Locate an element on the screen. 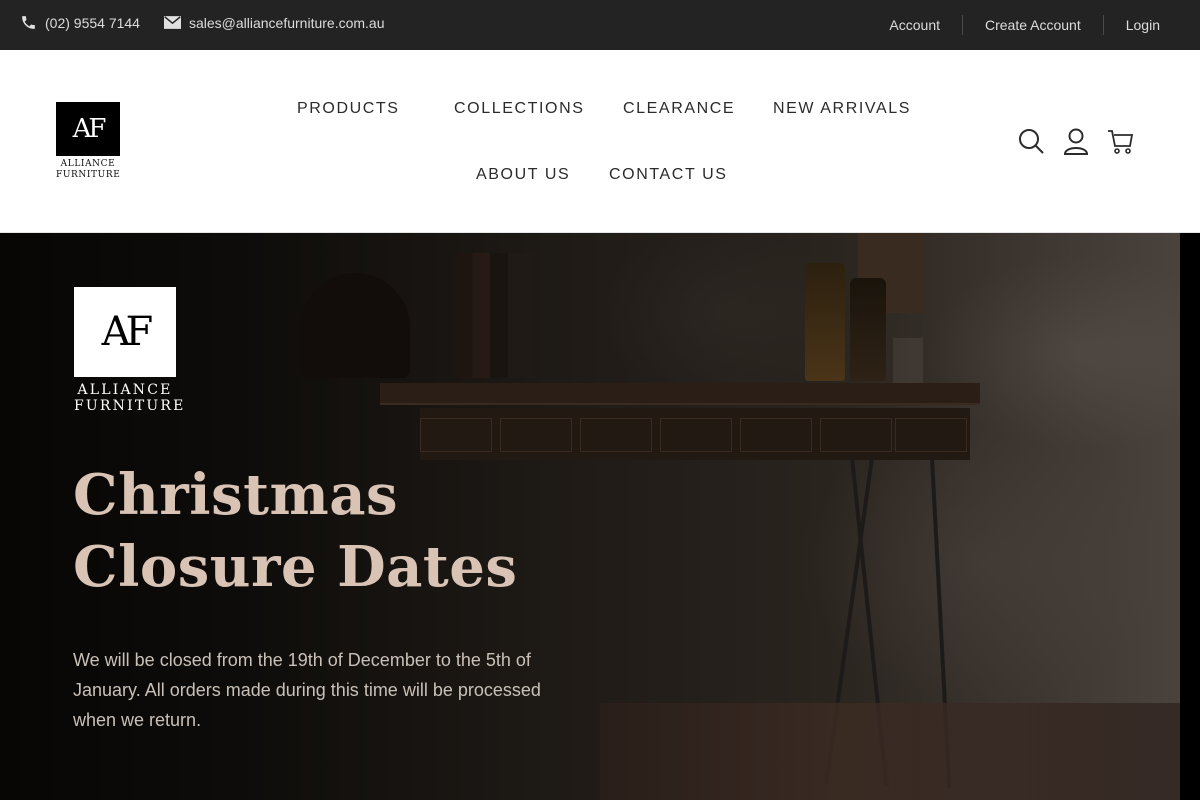 The width and height of the screenshot is (1200, 800). nav-clearance: CLEARANCE is located at coordinates (679, 109).